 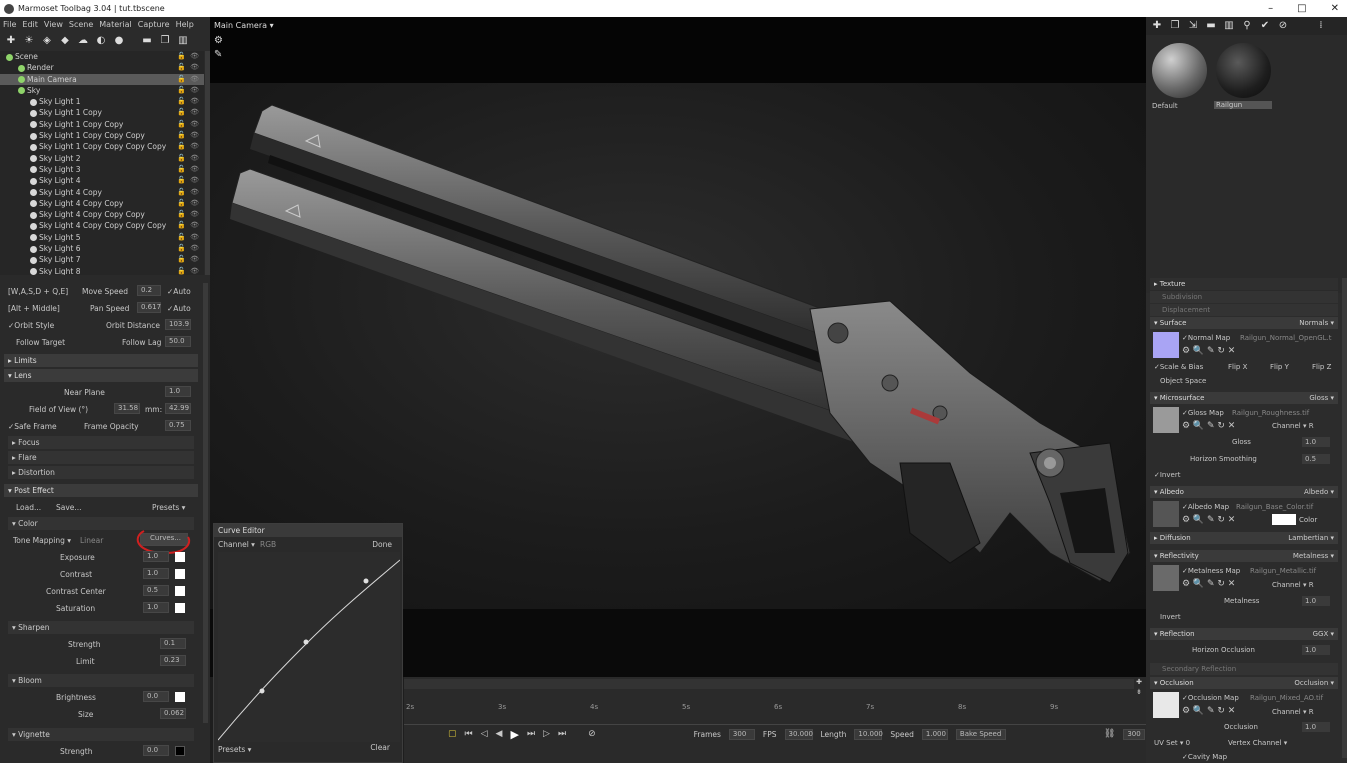 I want to click on horizon-smoothing-field: 0.5, so click(x=1316, y=459).